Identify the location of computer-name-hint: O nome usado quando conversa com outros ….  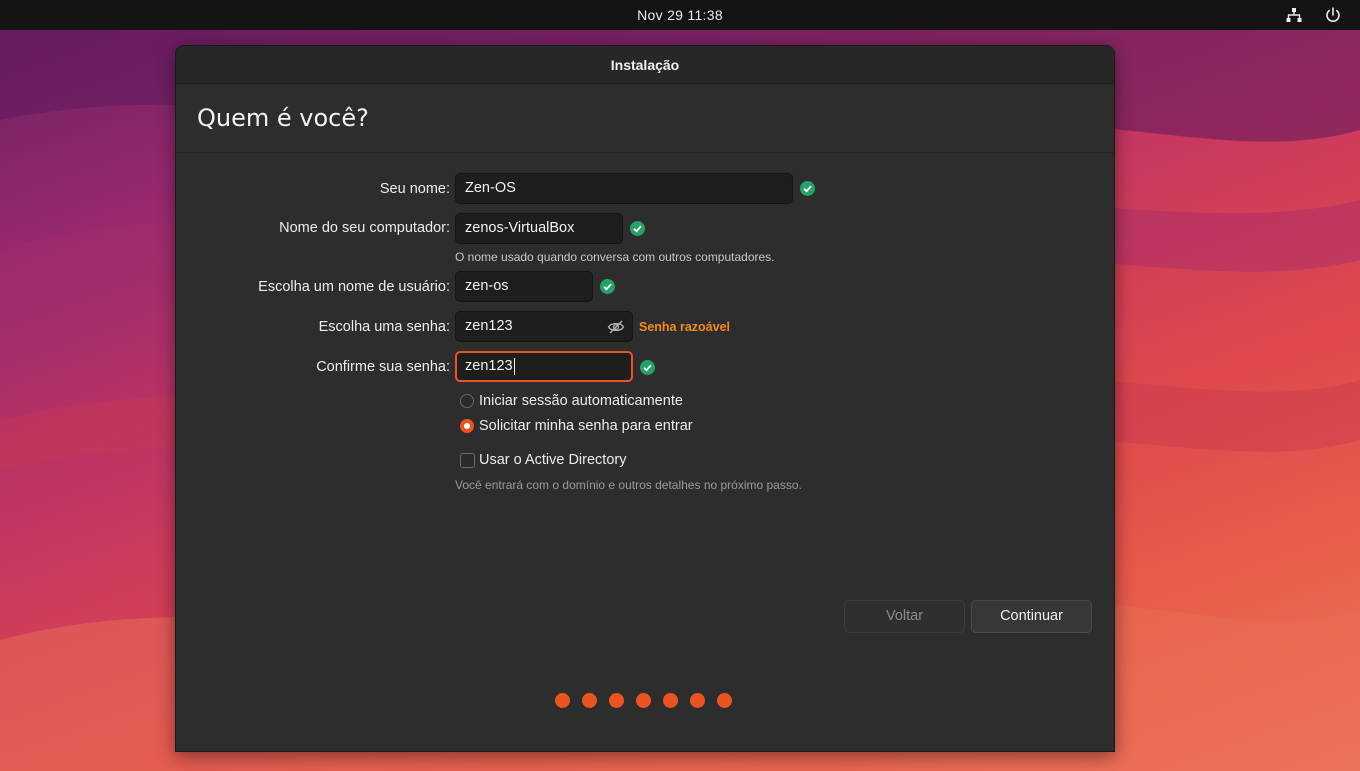
(615, 257).